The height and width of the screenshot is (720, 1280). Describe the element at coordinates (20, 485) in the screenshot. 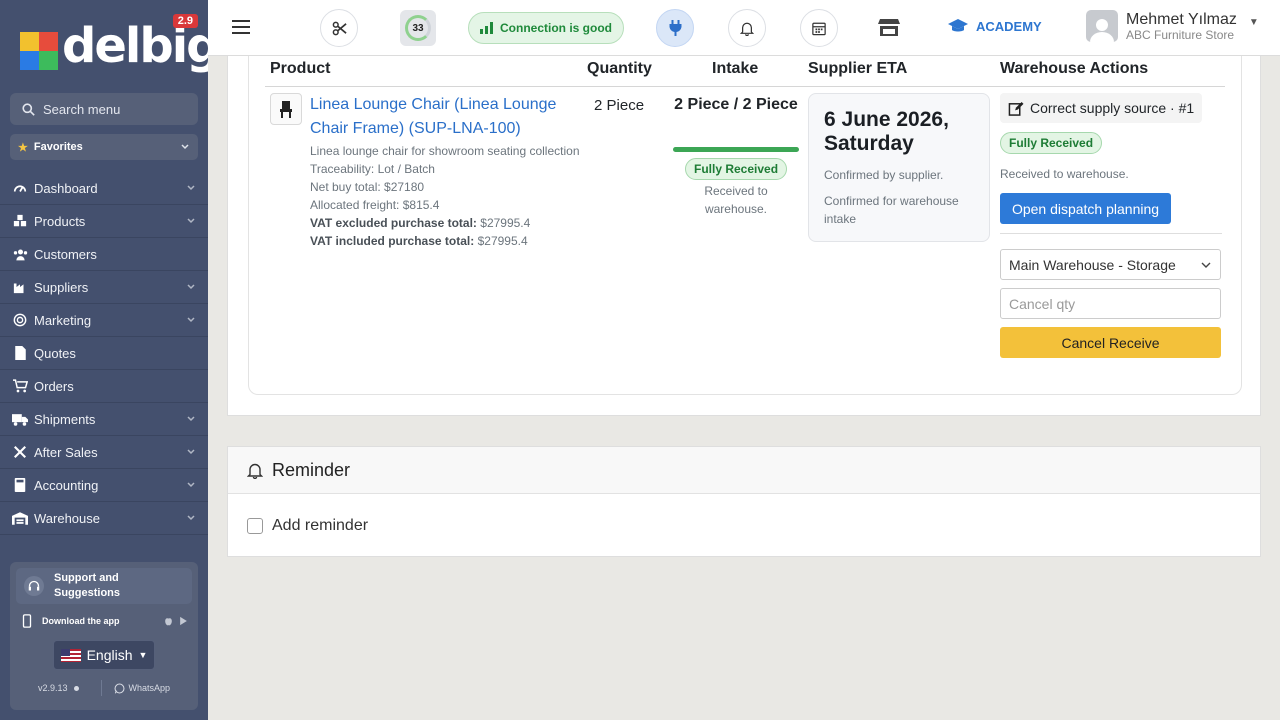

I see `calculator-icon` at that location.